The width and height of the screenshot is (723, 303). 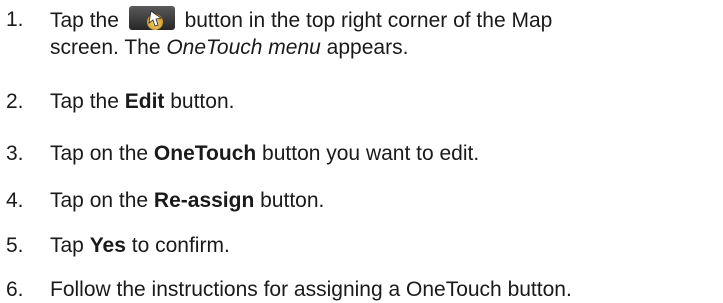 What do you see at coordinates (70, 245) in the screenshot?
I see `step-text-before: Tap` at bounding box center [70, 245].